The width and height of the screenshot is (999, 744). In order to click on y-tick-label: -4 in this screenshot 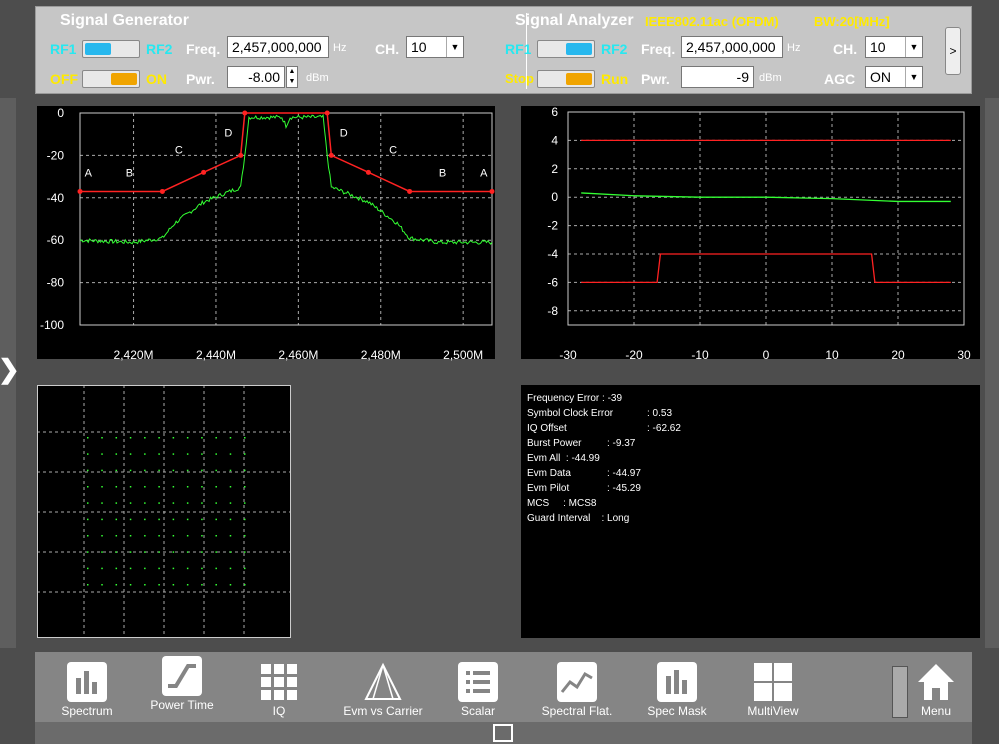, I will do `click(552, 254)`.